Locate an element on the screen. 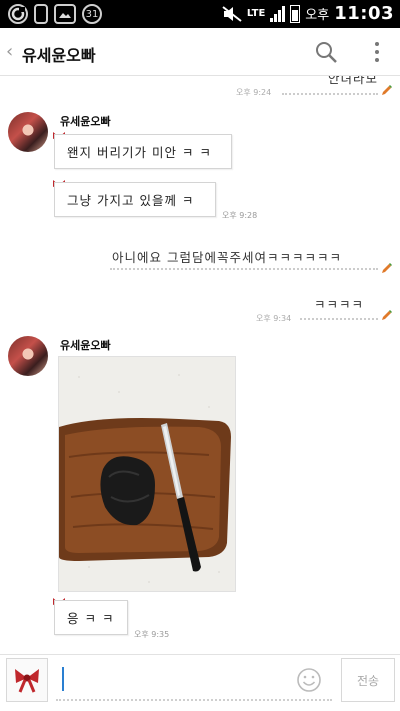 The image size is (400, 711). message-time: 오후 9:28 is located at coordinates (240, 215).